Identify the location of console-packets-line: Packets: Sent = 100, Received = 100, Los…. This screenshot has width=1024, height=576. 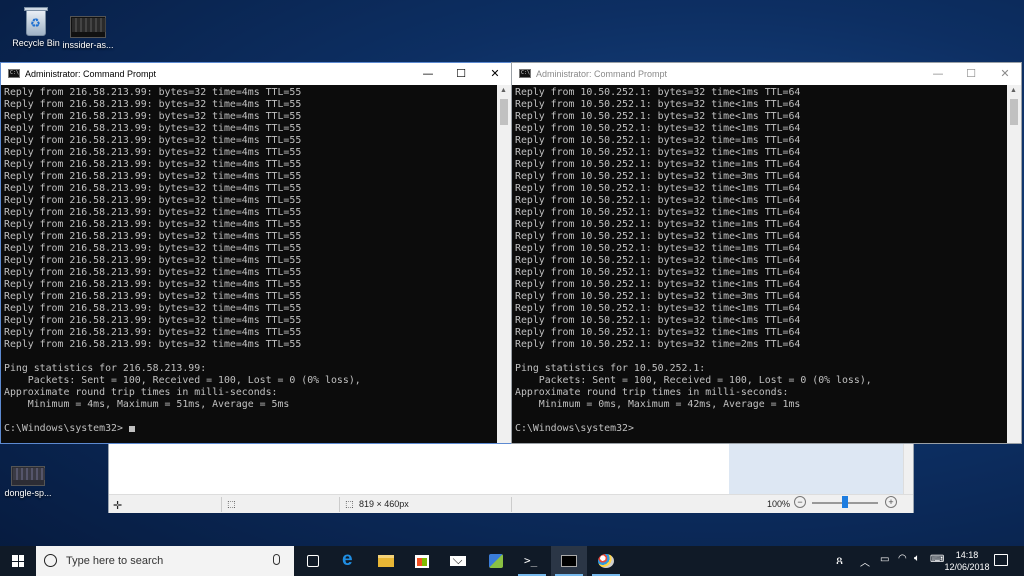
(182, 380).